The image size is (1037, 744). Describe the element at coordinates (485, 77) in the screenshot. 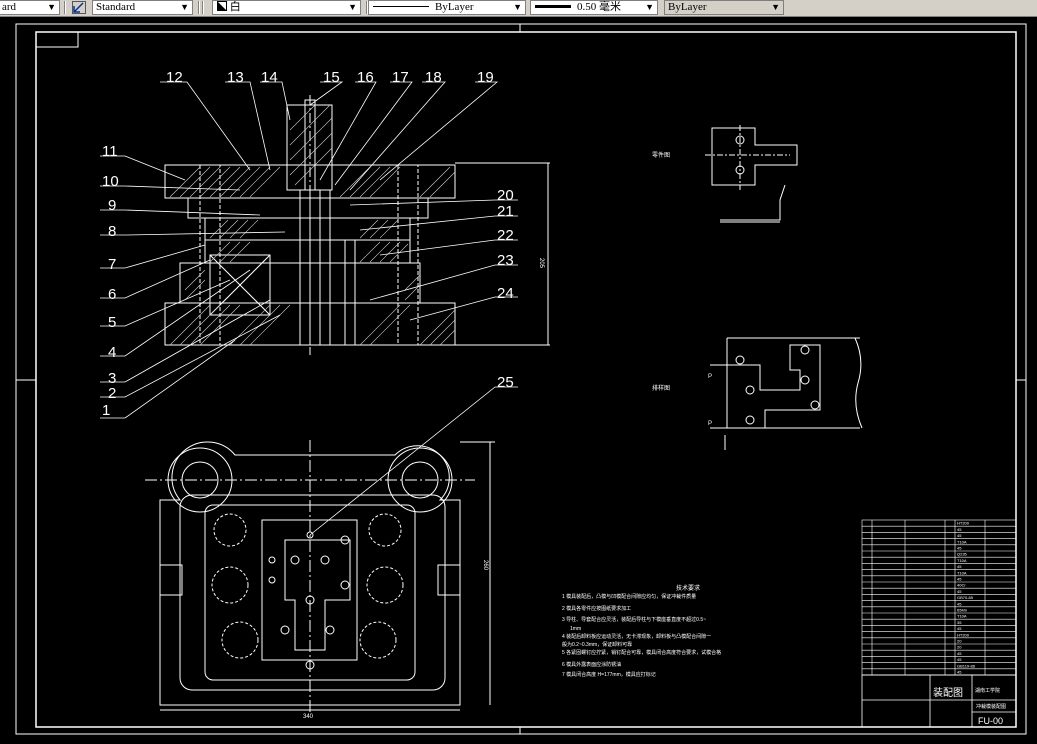

I see `balloon-label: 19` at that location.